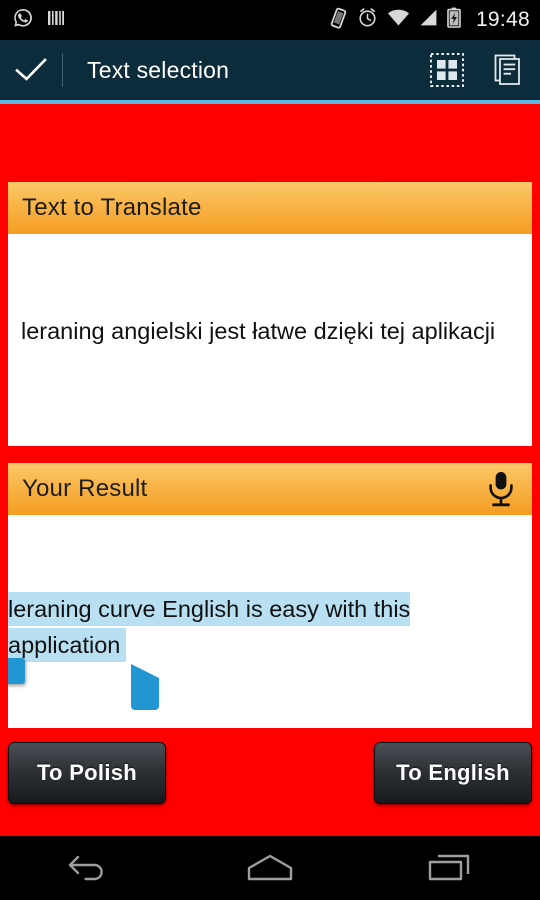 This screenshot has height=900, width=540. I want to click on barcode-icon, so click(56, 20).